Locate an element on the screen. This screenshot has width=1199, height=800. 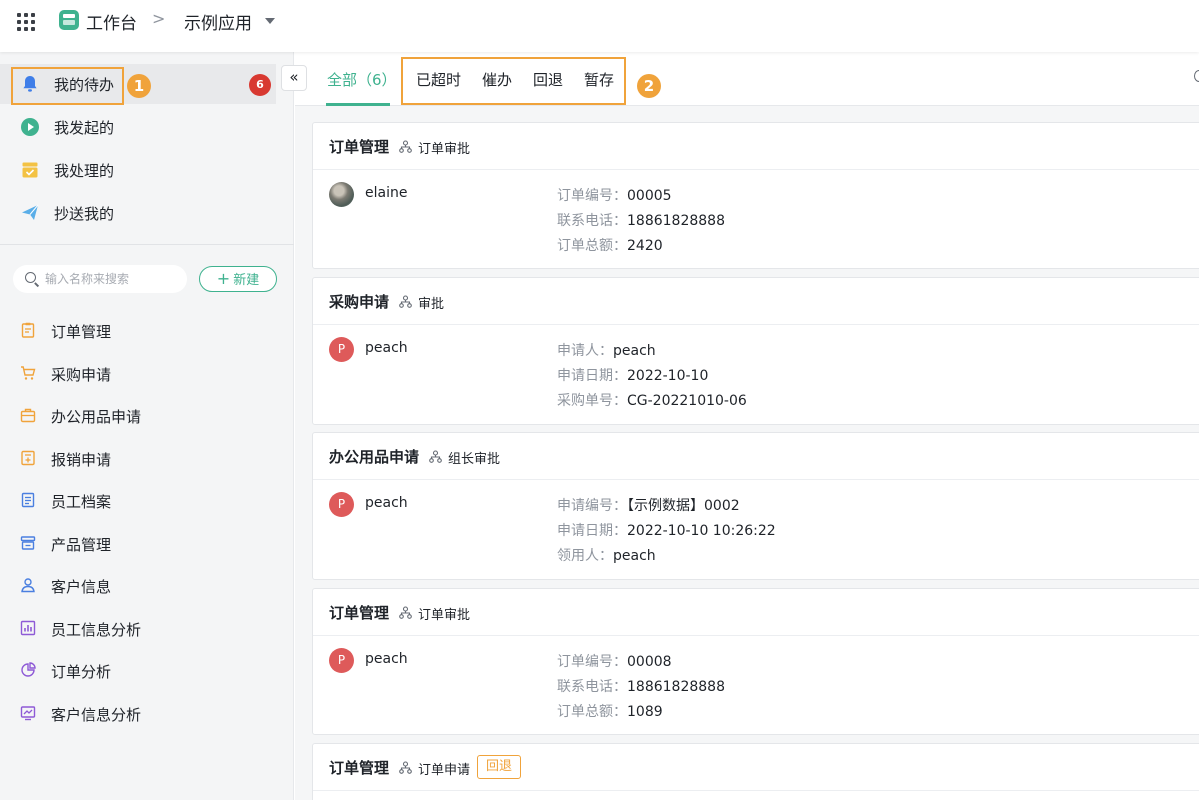
todo-count-badge: 6 is located at coordinates (260, 85).